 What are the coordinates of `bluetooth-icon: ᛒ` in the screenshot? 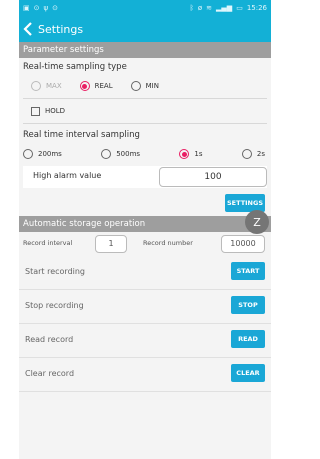 It's located at (191, 8).